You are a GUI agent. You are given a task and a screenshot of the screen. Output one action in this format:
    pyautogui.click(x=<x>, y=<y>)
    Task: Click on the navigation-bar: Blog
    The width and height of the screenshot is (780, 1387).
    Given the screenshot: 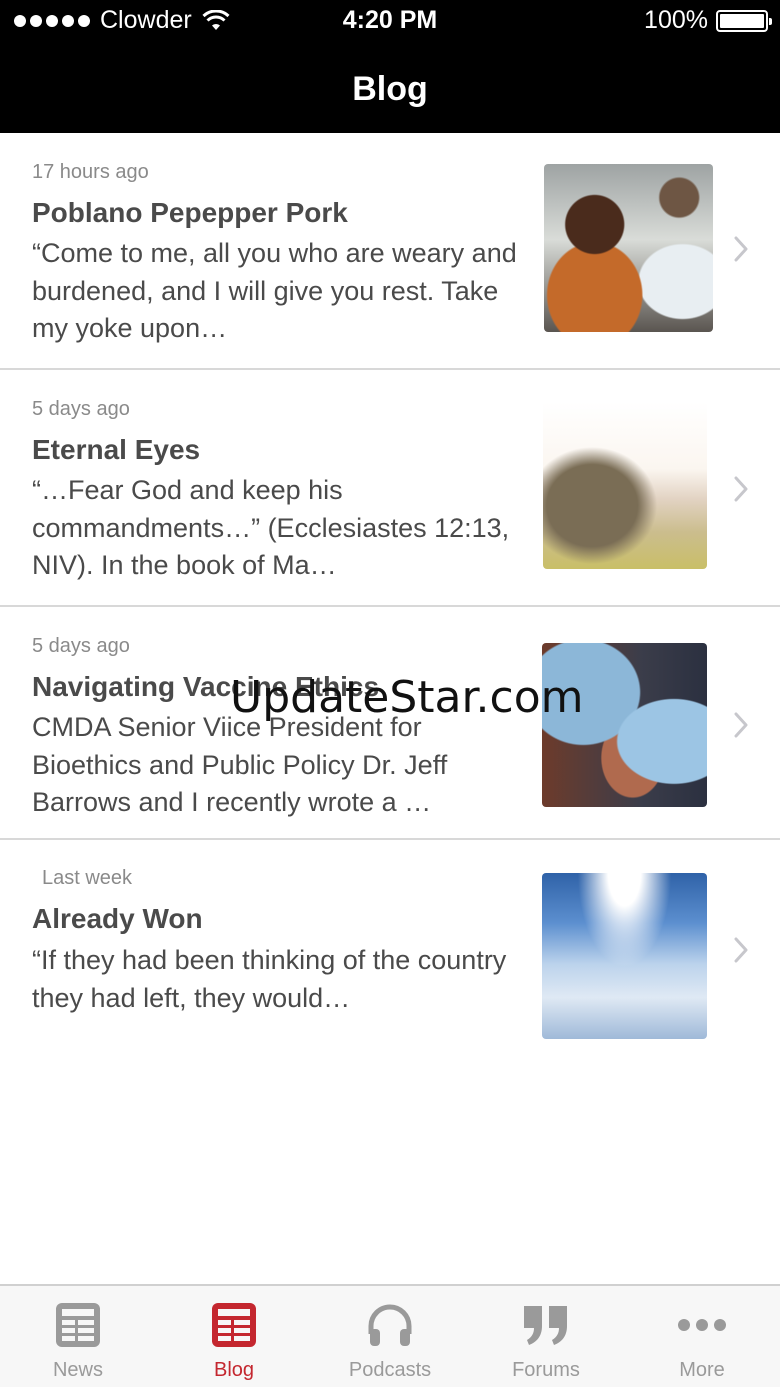 What is the action you would take?
    pyautogui.click(x=390, y=88)
    